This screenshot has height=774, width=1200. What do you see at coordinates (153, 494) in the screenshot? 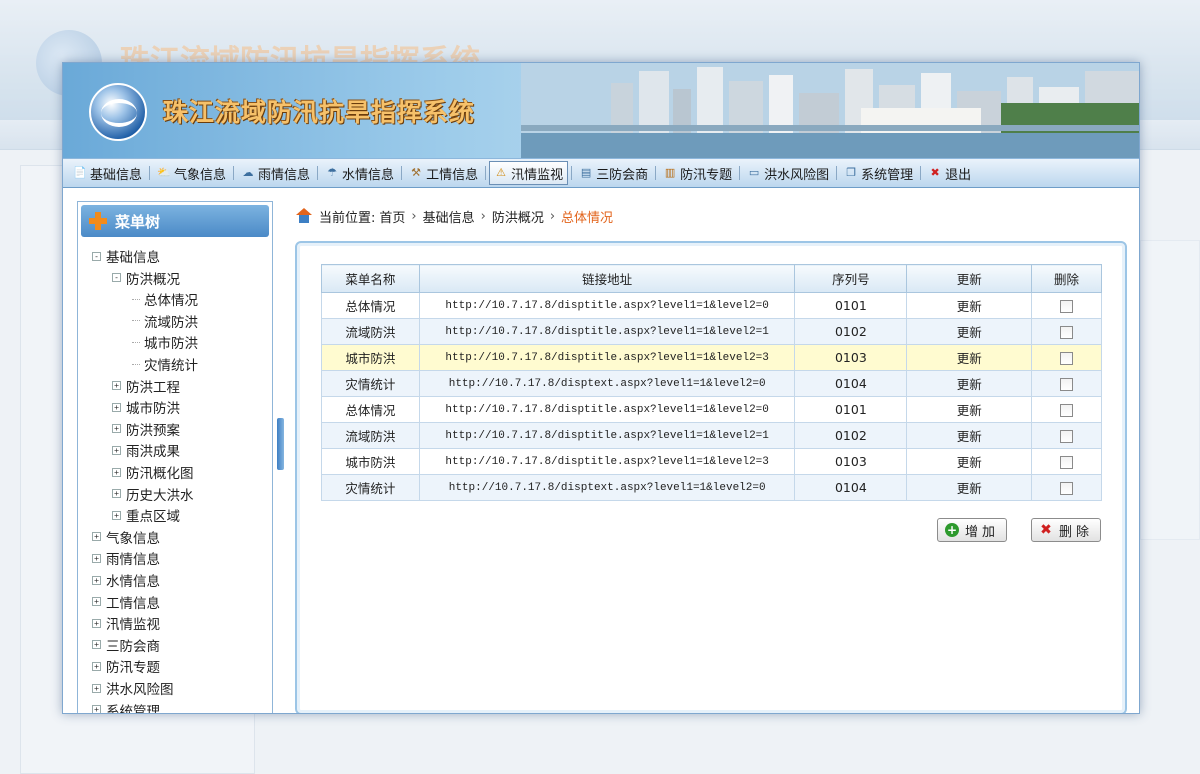
I see `tree-node: + 历史大洪水` at bounding box center [153, 494].